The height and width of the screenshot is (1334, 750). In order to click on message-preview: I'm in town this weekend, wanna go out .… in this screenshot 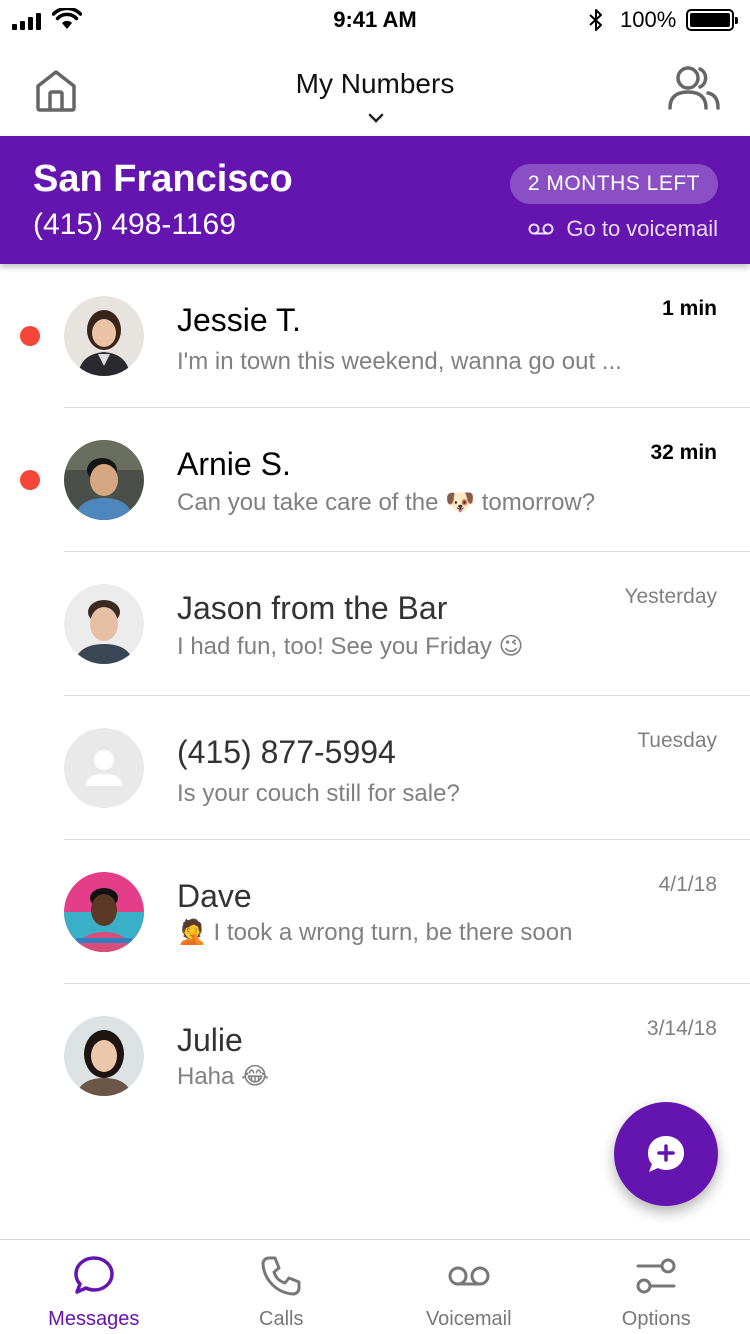, I will do `click(399, 361)`.